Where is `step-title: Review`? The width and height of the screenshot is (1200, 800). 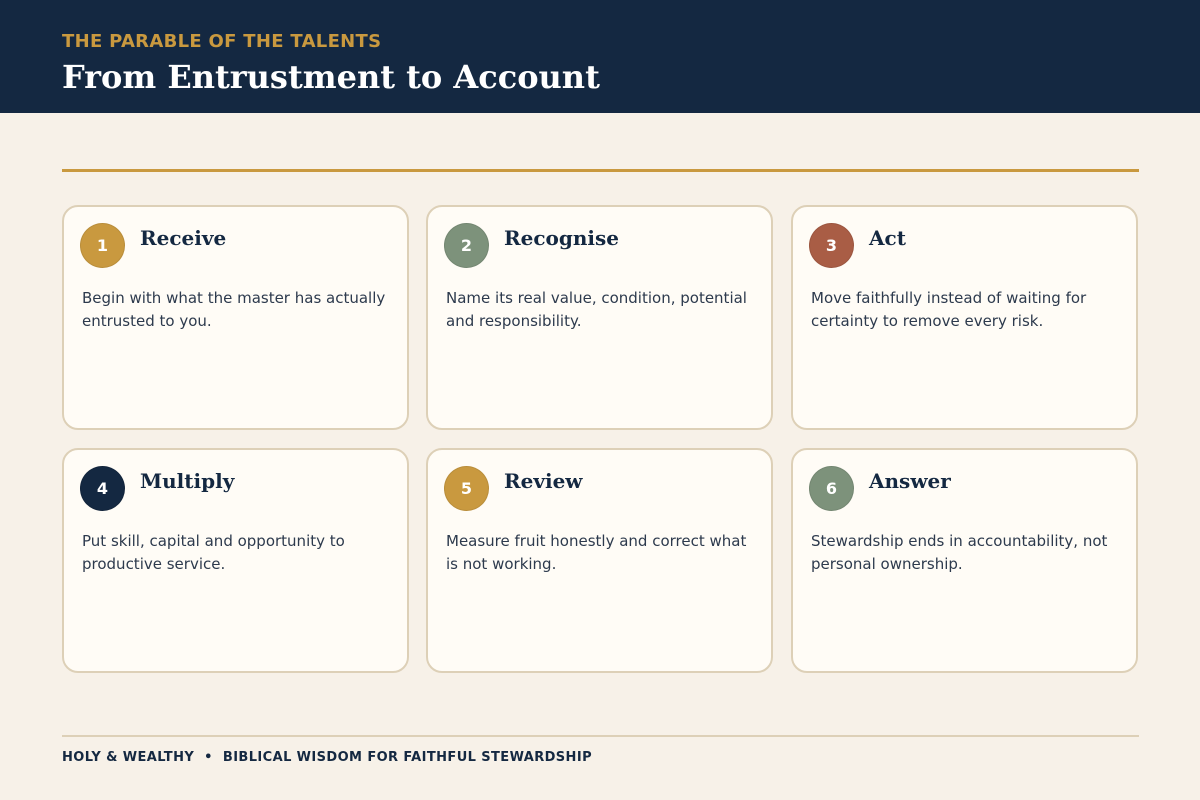
step-title: Review is located at coordinates (543, 481).